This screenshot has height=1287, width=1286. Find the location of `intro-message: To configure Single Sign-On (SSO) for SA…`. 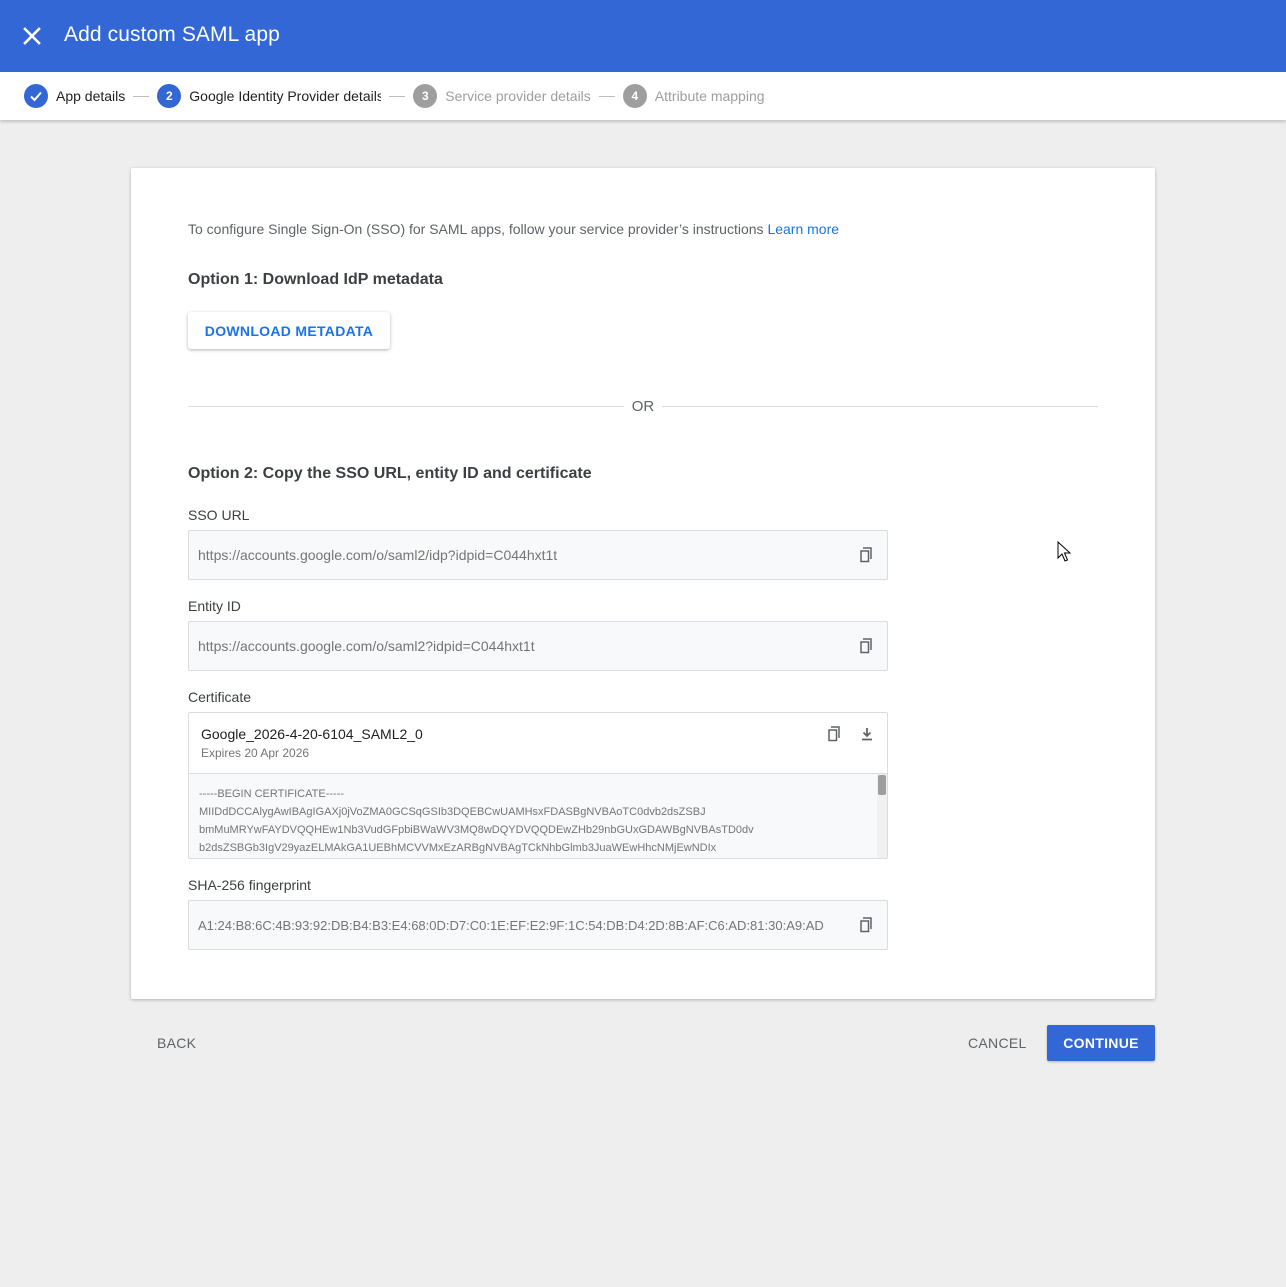

intro-message: To configure Single Sign-On (SSO) for SA… is located at coordinates (478, 229).